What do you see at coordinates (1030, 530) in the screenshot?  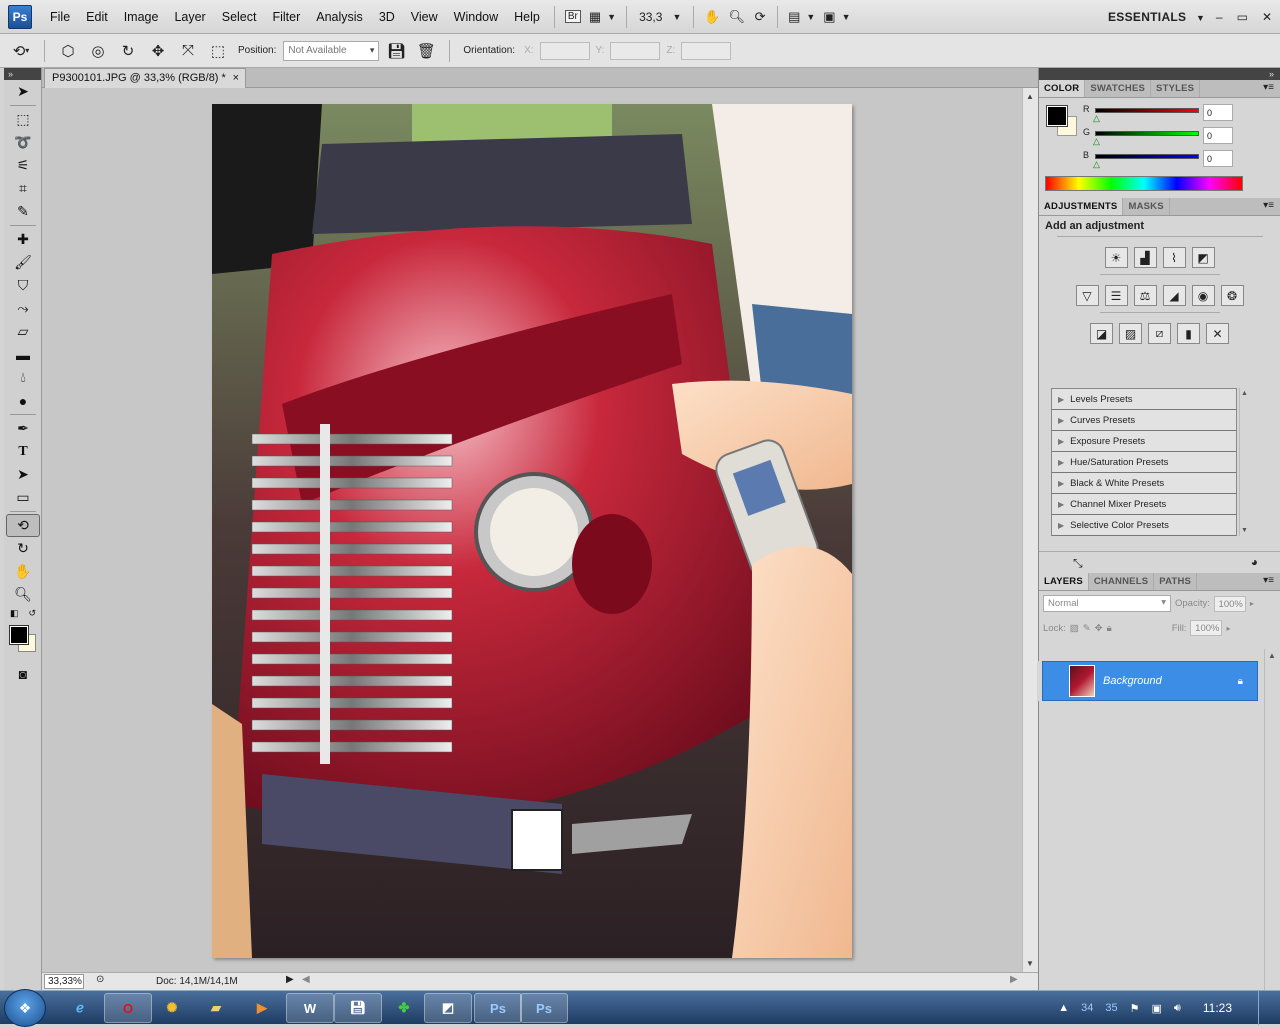 I see `vertical-scrollbar: ▲ ▼` at bounding box center [1030, 530].